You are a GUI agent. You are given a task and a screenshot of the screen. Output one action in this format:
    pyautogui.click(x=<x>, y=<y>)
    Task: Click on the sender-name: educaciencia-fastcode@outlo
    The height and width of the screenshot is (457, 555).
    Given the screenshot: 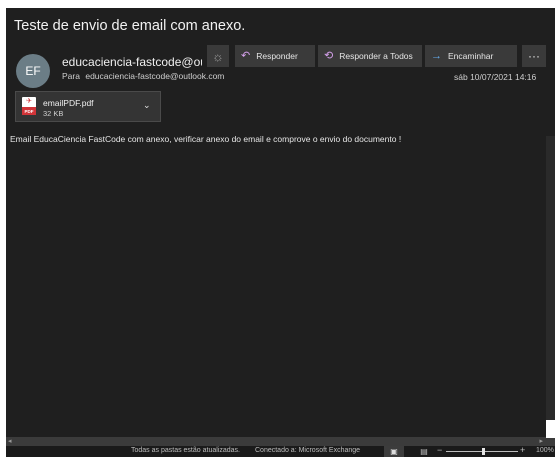 What is the action you would take?
    pyautogui.click(x=132, y=62)
    